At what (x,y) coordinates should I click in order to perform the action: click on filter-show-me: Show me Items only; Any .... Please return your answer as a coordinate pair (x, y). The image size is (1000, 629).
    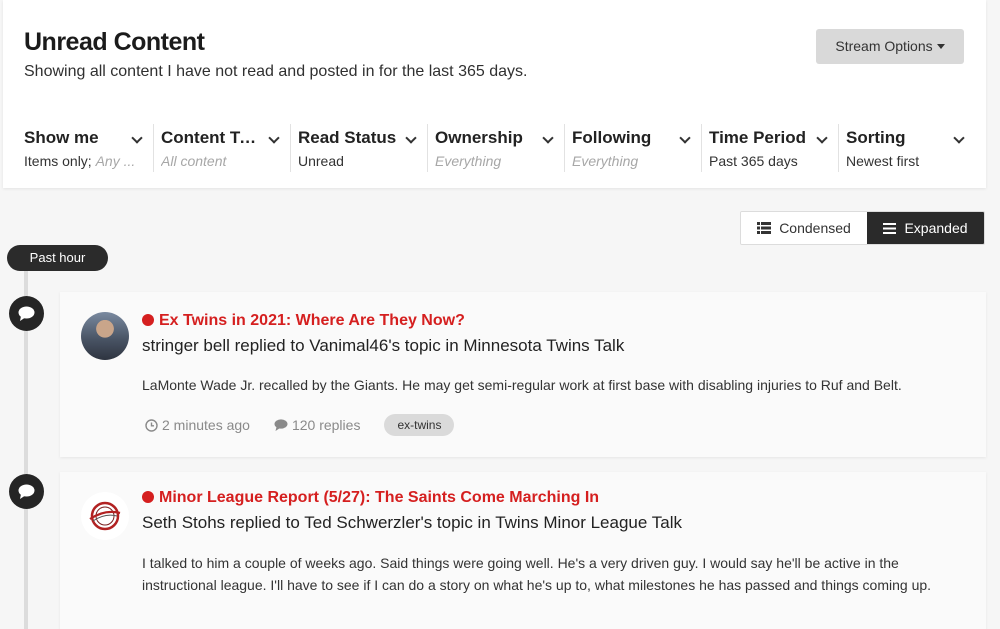
    Looking at the image, I should click on (84, 147).